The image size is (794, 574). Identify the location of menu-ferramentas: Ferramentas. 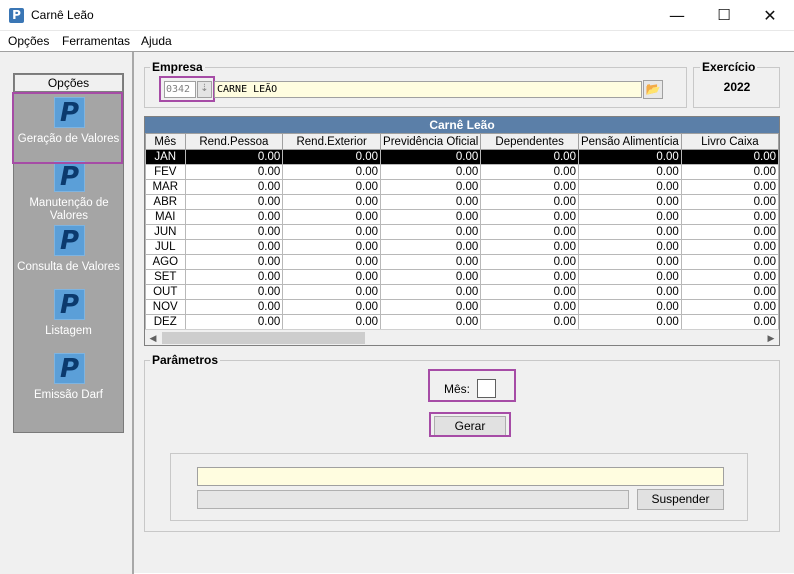
(96, 41).